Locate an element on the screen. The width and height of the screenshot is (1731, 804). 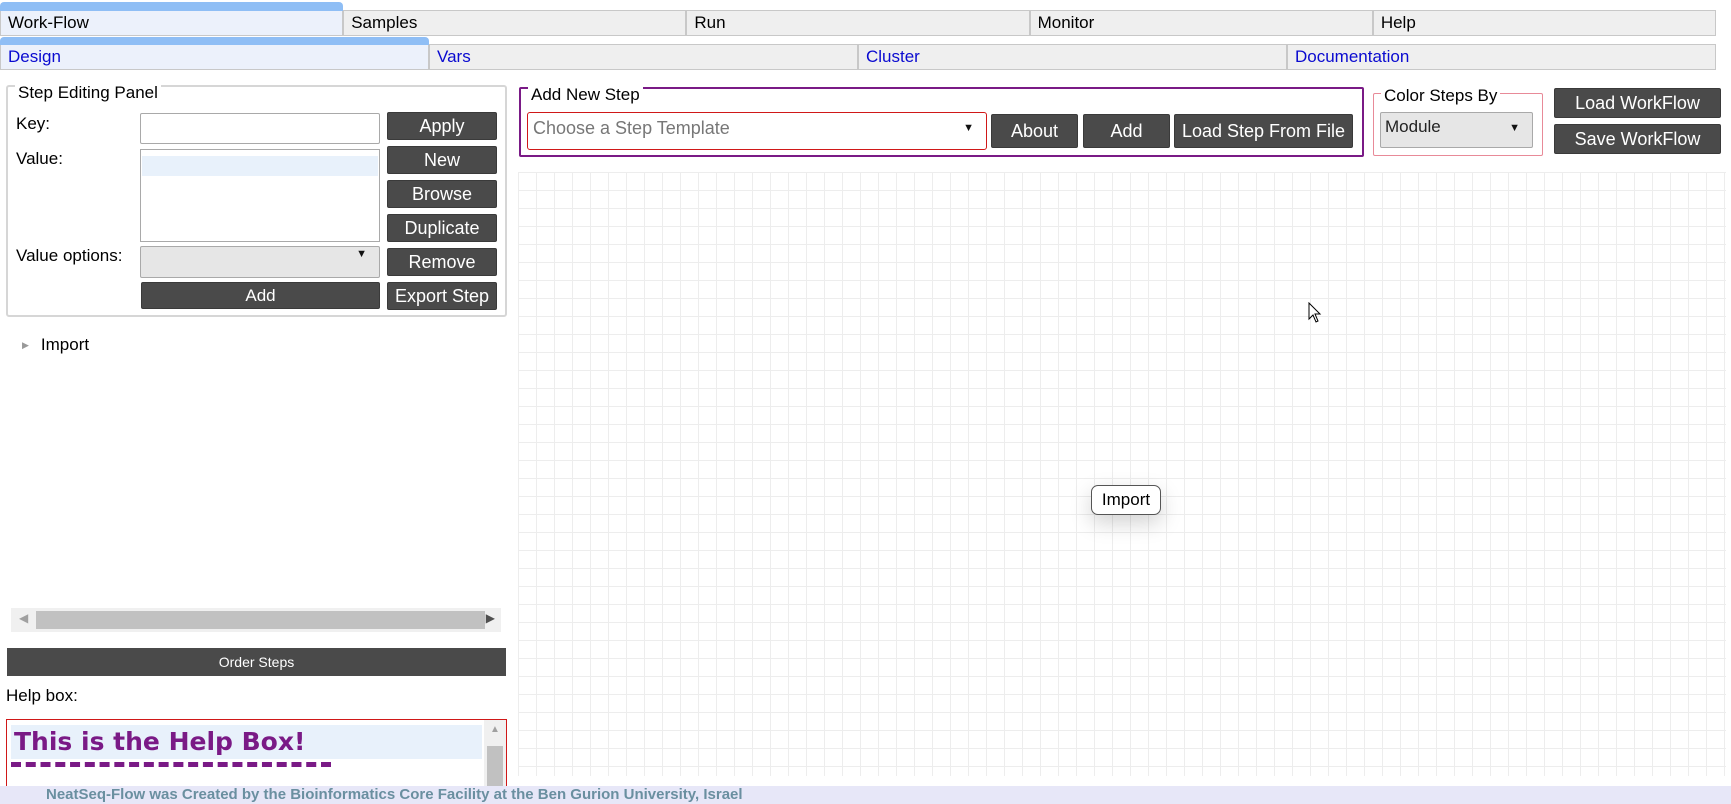
export-step-button: Export Step is located at coordinates (442, 296).